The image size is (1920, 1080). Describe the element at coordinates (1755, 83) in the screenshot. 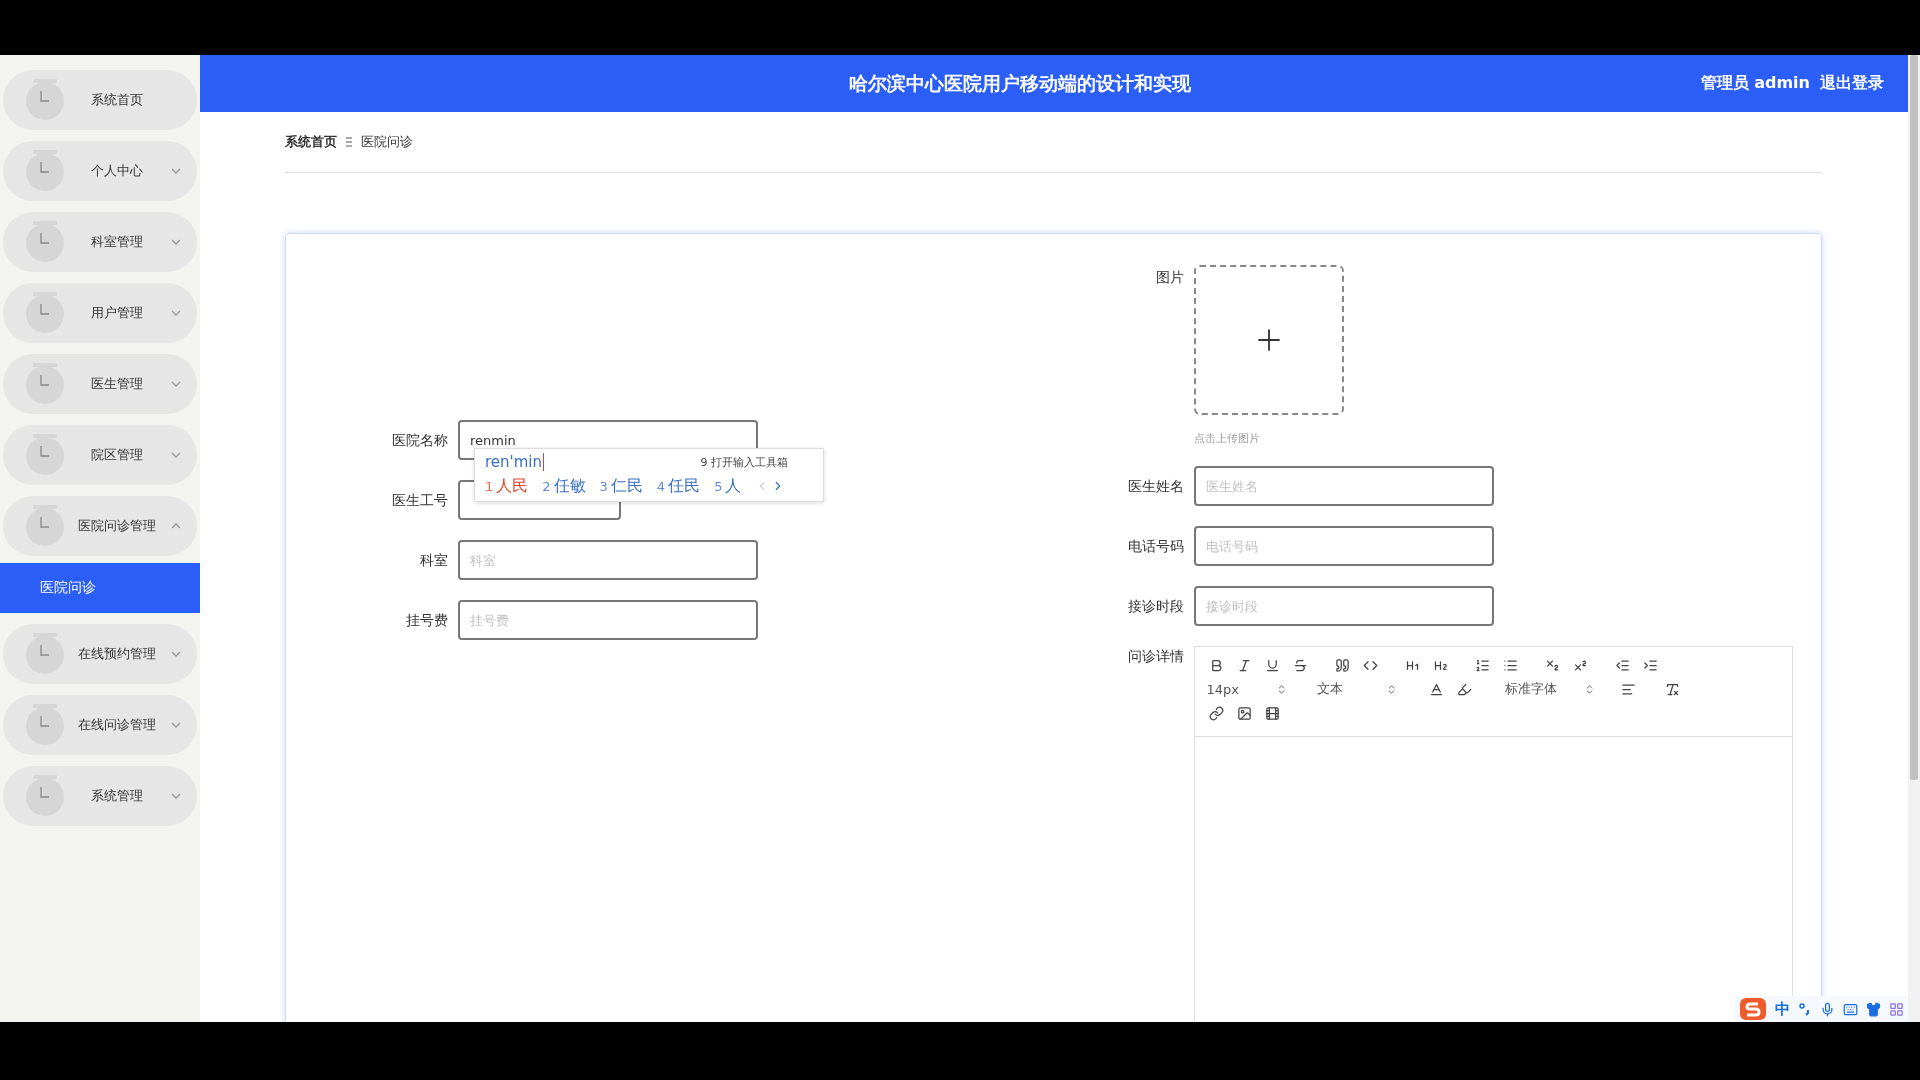

I see `user-name: 管理员 admin` at that location.